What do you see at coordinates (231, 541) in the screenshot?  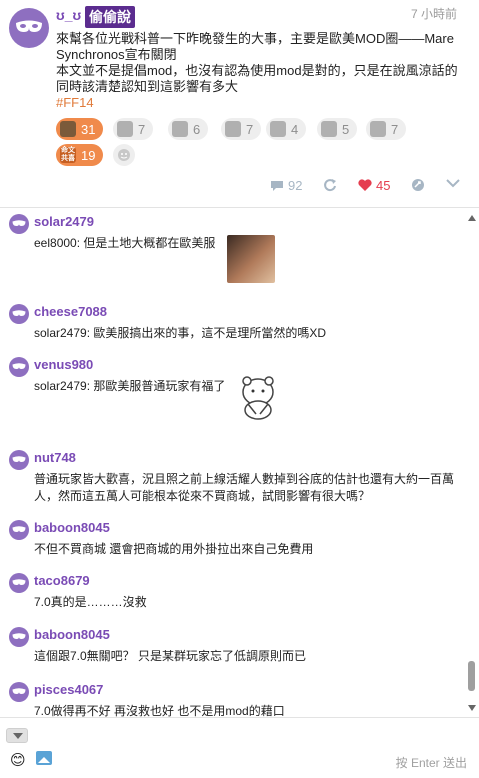 I see `comment-item: baboon8045 不但不買商城 還會把商城的用外掛拉出來自己免費用` at bounding box center [231, 541].